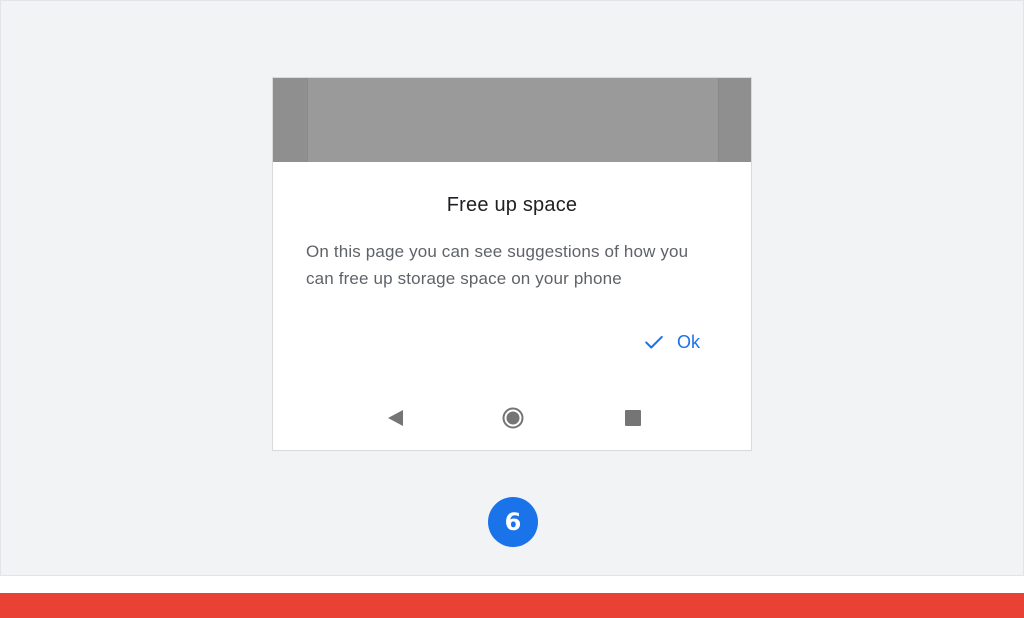 The height and width of the screenshot is (618, 1024). Describe the element at coordinates (689, 341) in the screenshot. I see `ok-label: Ok` at that location.